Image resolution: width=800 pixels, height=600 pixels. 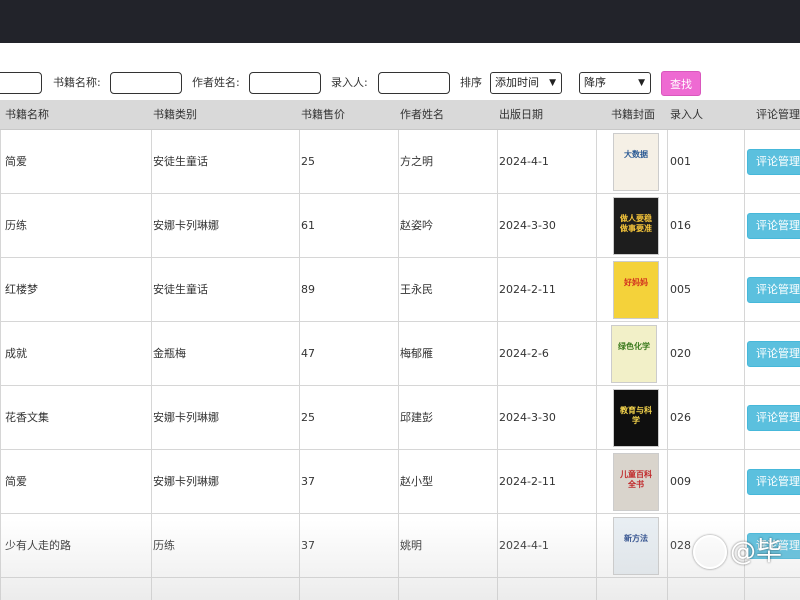 I want to click on book-cover-image: 教育与科学, so click(x=636, y=418).